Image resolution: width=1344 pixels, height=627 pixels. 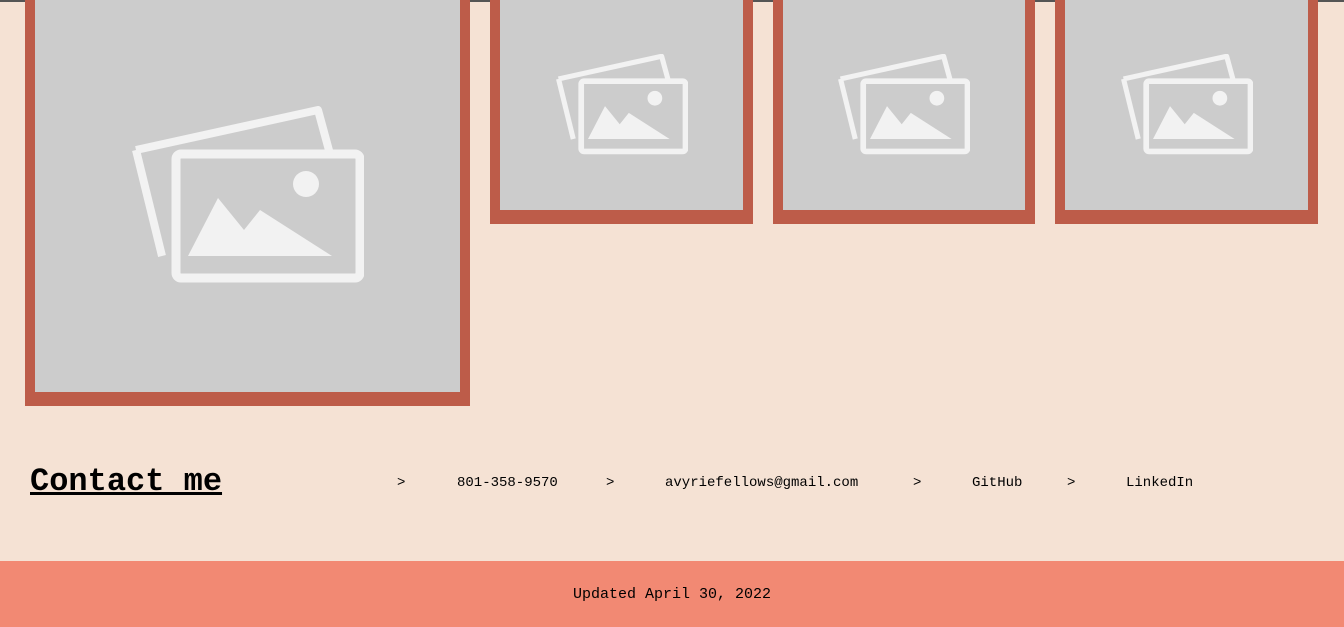 I want to click on contact-linkedin-link: LinkedIn, so click(x=1159, y=483).